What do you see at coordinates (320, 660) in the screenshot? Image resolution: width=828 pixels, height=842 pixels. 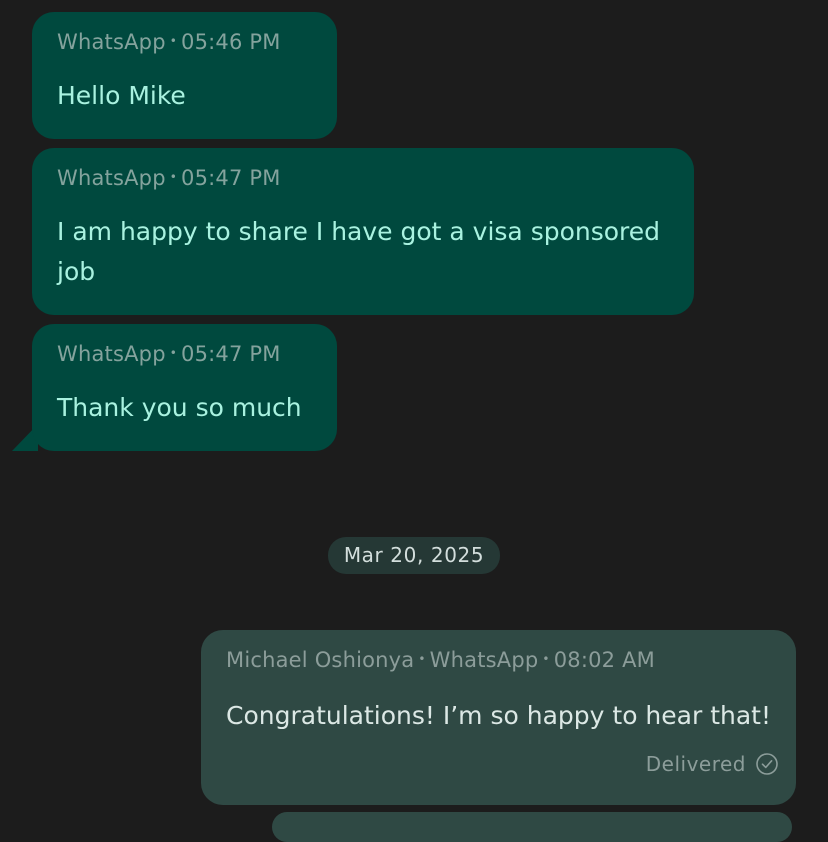 I see `message-sender: Michael Oshionya` at bounding box center [320, 660].